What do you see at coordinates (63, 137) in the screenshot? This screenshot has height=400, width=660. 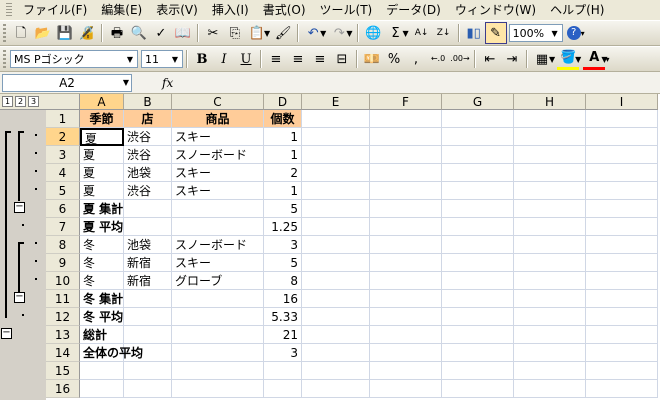 I see `row-header-2: 2` at bounding box center [63, 137].